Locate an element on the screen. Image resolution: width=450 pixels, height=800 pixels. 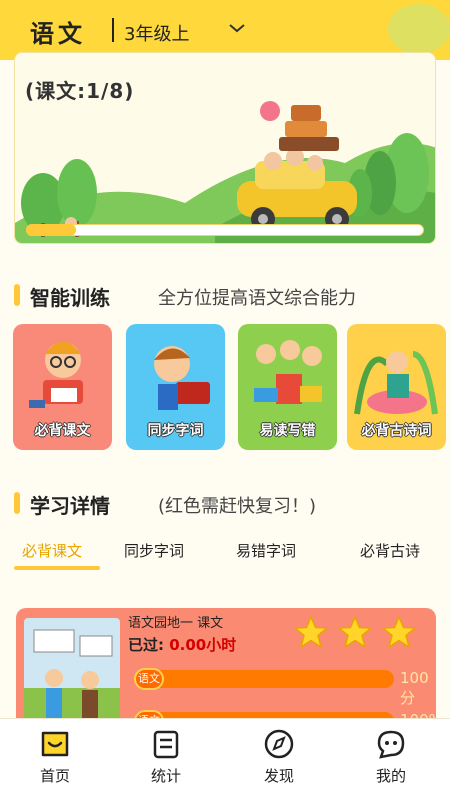
reading-boy-icon is located at coordinates (56, 374).